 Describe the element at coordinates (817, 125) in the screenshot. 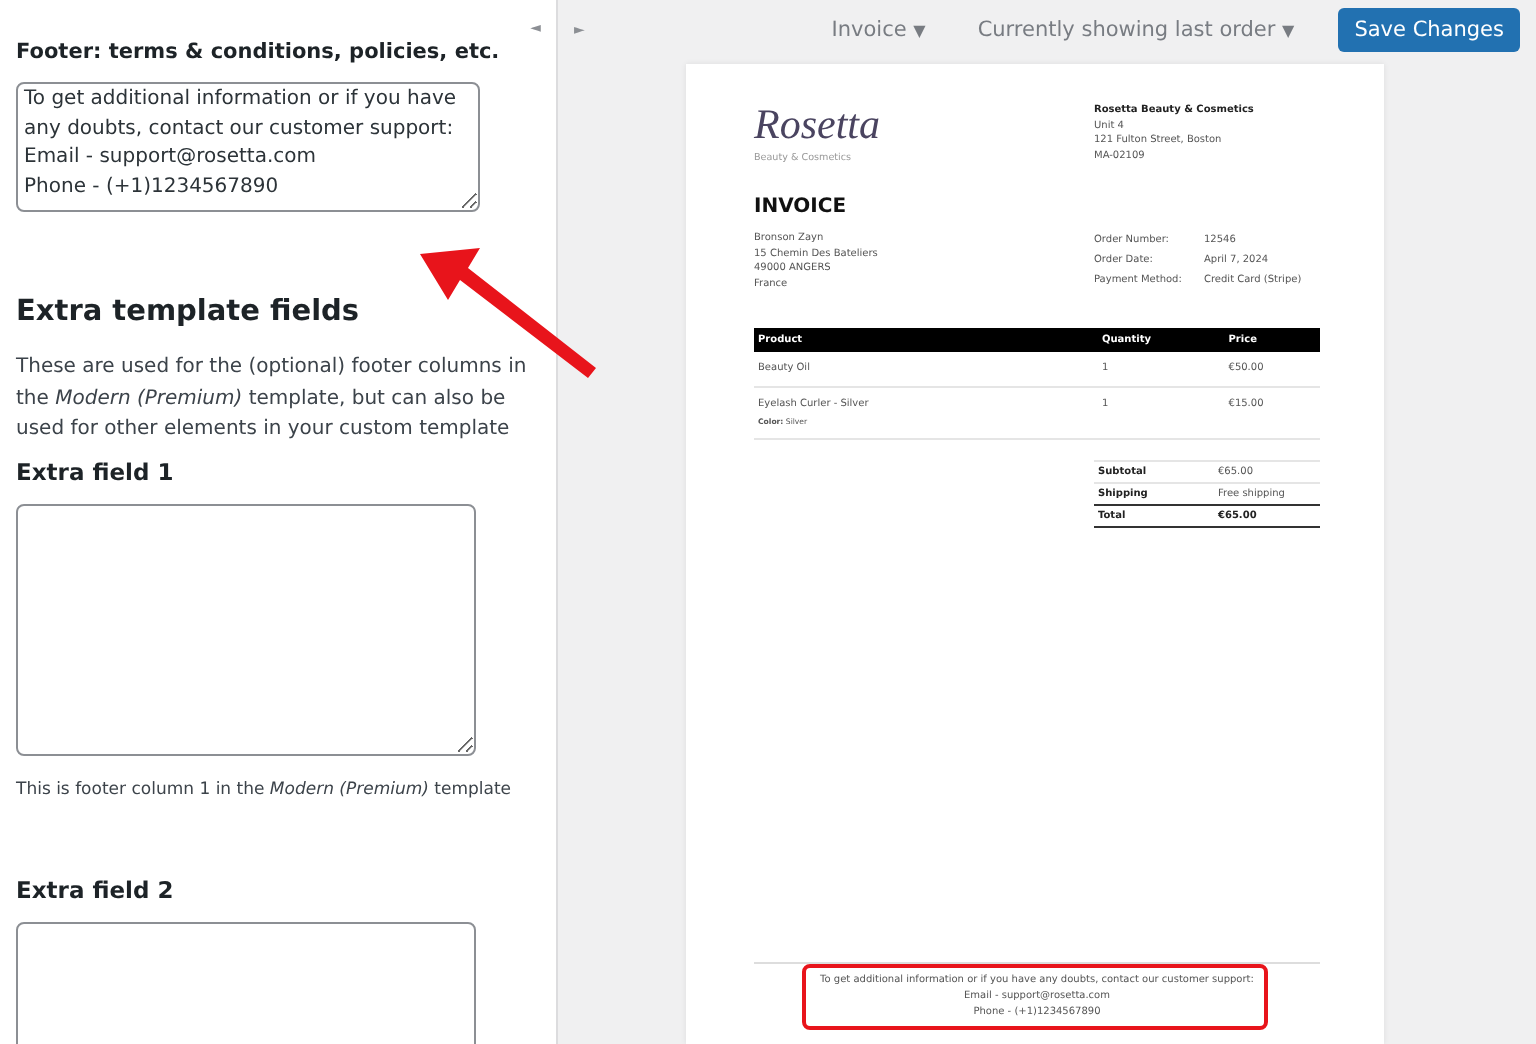

I see `logo-name: Rosetta` at that location.